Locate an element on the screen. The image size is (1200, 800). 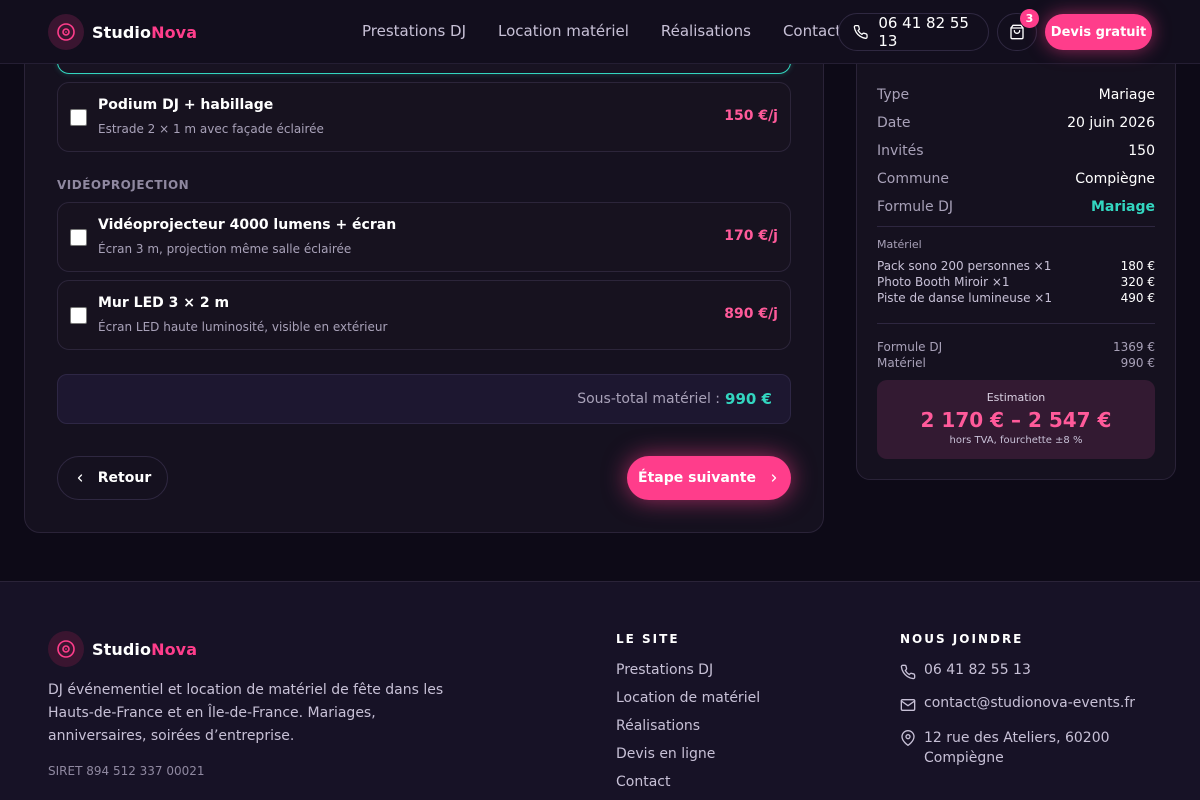
summary-label: Commune is located at coordinates (913, 179).